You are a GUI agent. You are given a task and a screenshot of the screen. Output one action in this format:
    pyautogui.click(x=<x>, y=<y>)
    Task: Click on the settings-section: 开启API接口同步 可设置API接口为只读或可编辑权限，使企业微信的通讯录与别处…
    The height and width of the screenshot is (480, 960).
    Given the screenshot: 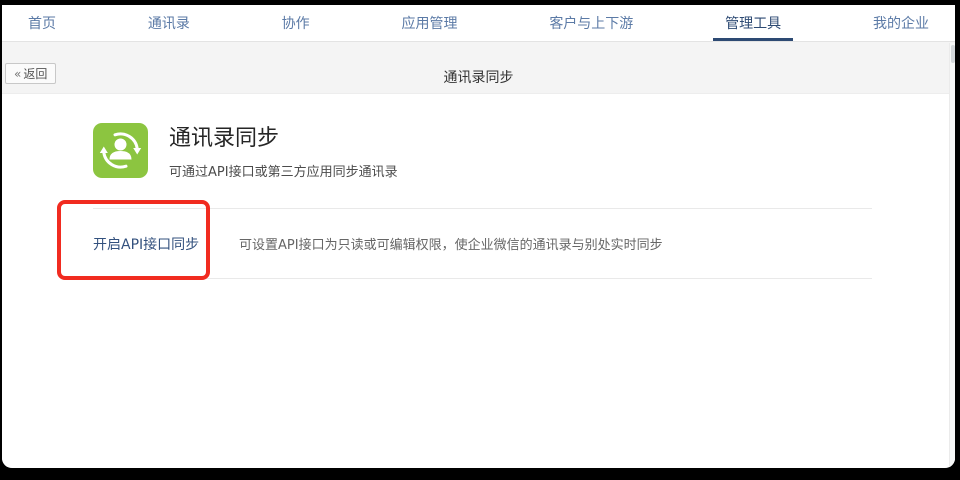 What is the action you would take?
    pyautogui.click(x=482, y=243)
    